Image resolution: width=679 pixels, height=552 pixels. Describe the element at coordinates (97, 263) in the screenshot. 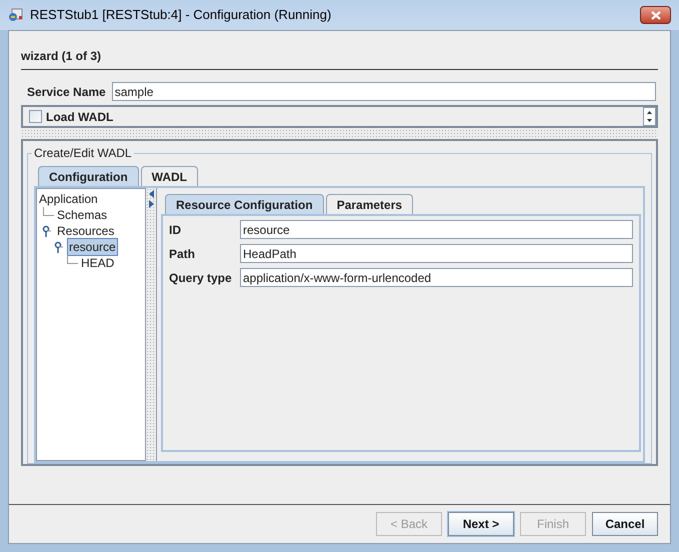

I see `tree-item: HEAD` at that location.